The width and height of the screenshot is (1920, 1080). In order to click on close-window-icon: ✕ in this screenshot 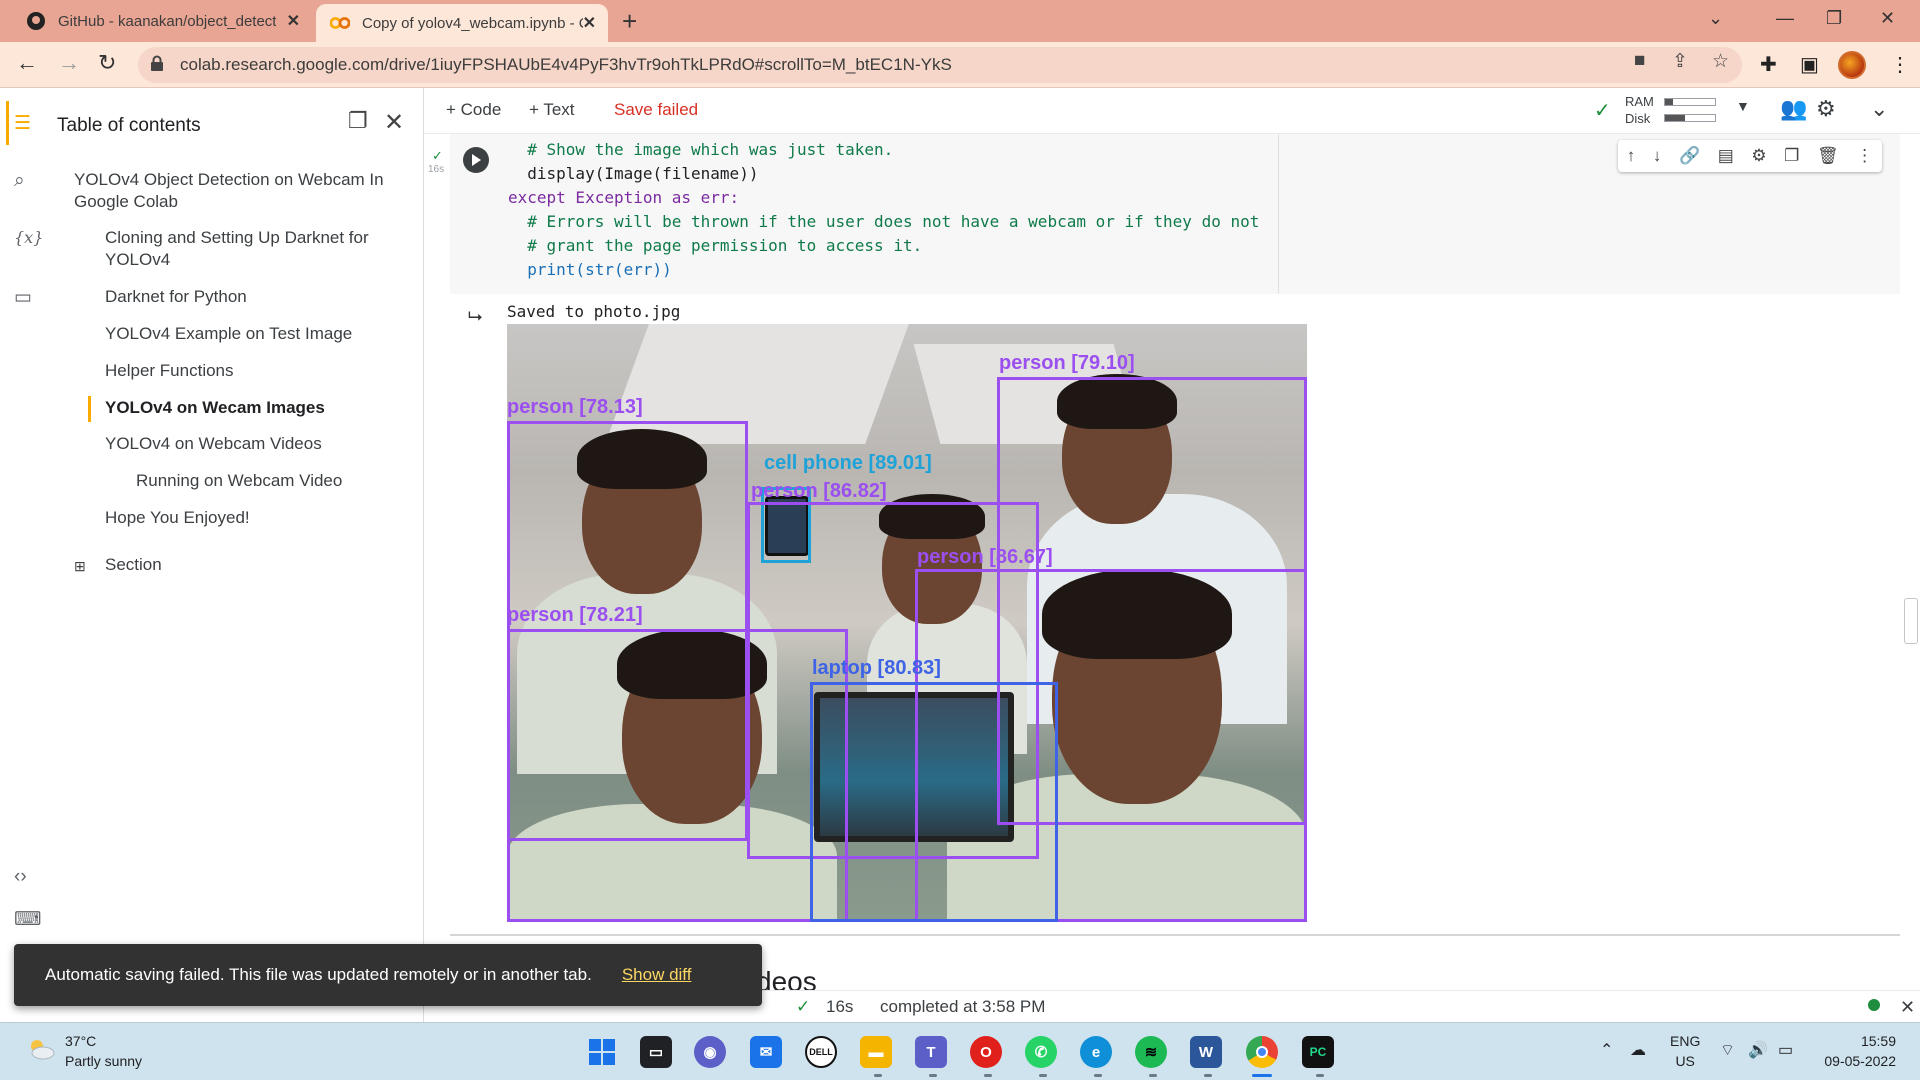, I will do `click(1887, 18)`.